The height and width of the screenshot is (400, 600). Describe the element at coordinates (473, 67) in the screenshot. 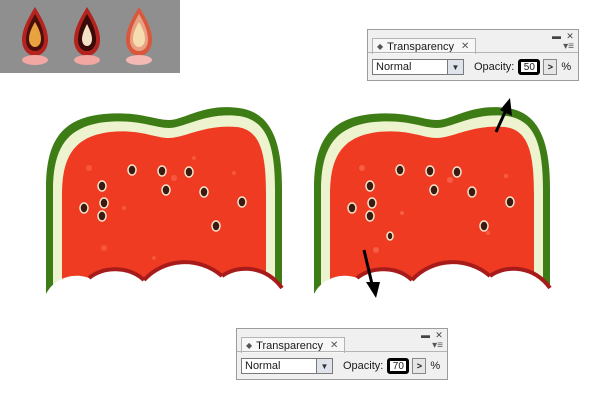

I see `opacity-row: Normal ▼ Opacity: 50 > %` at that location.